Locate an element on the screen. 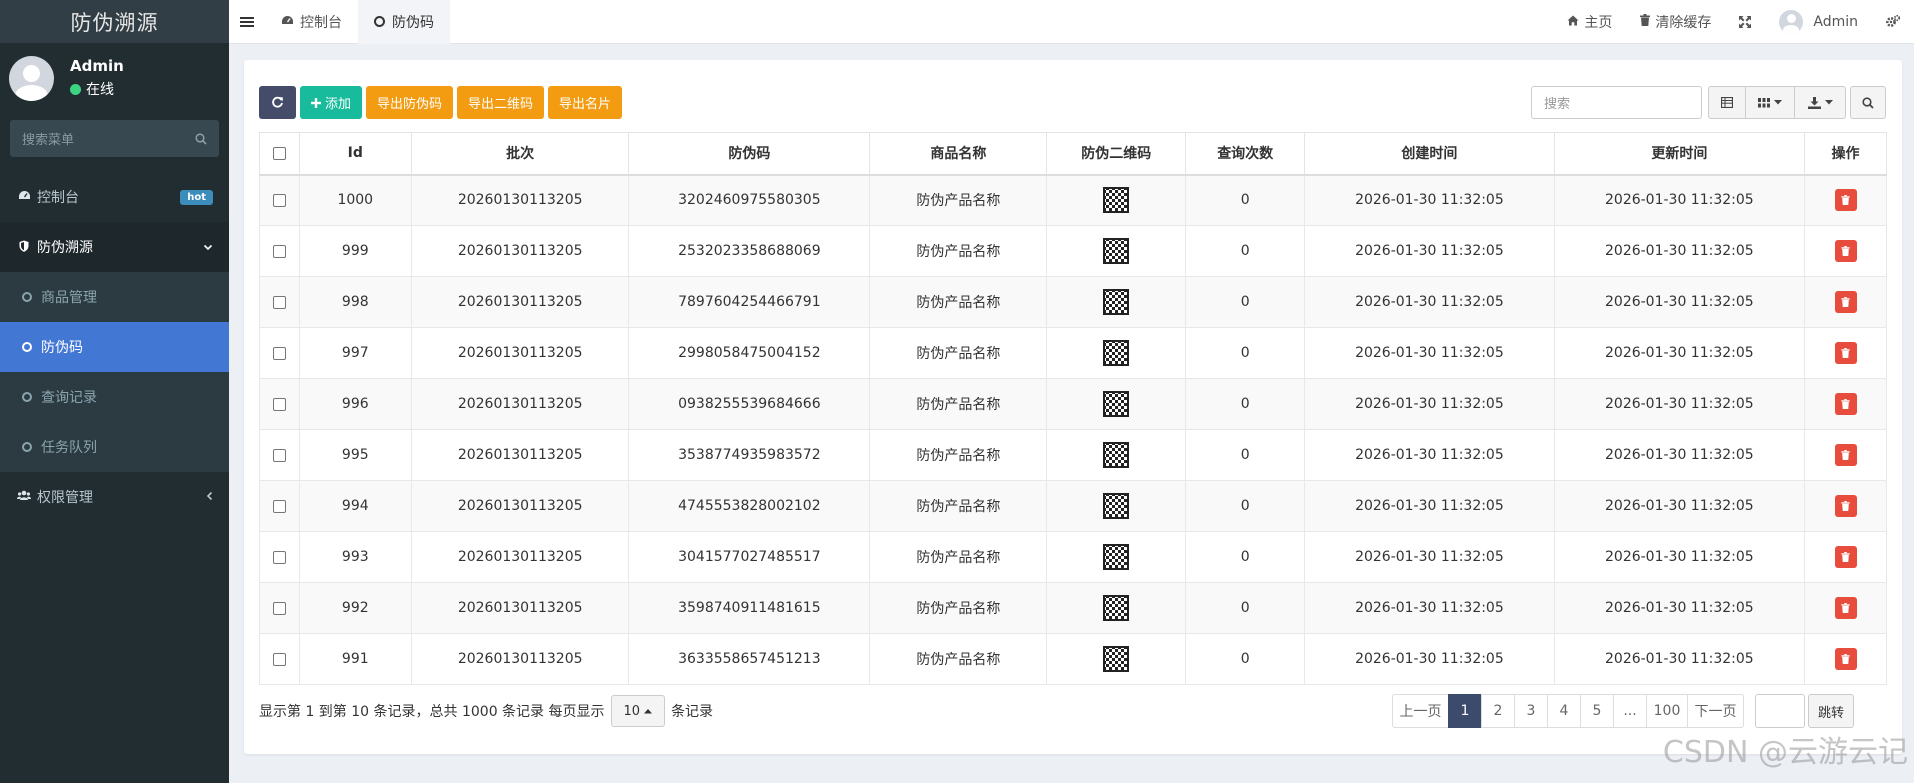 The image size is (1914, 783). export-card-button: 导出名片 is located at coordinates (585, 102).